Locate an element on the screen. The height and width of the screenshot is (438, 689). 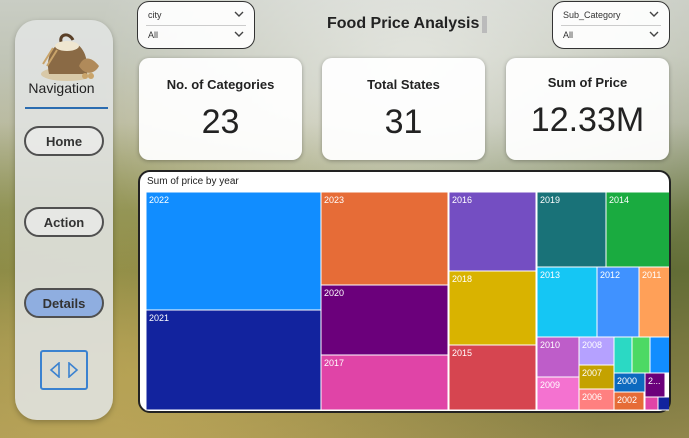
arrow-left-icon is located at coordinates (55, 370).